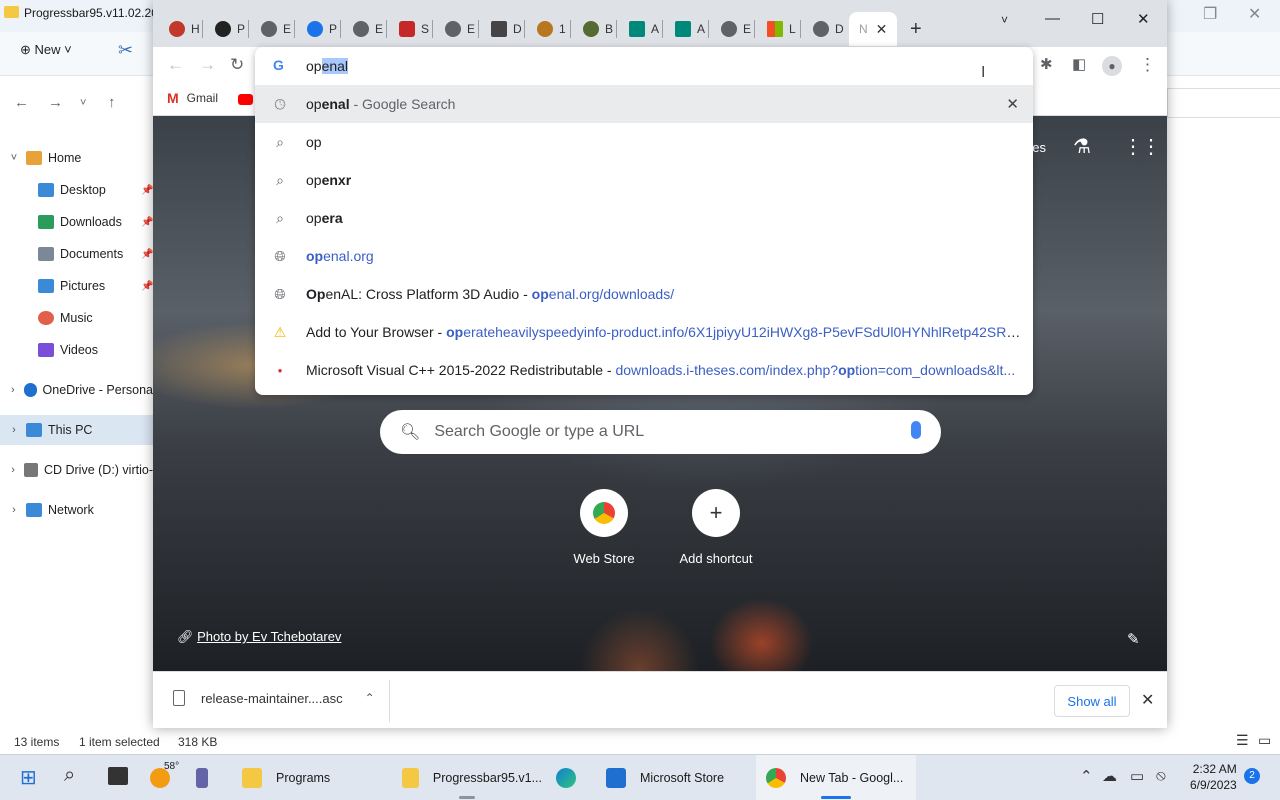 The width and height of the screenshot is (1280, 800). Describe the element at coordinates (1092, 701) in the screenshot. I see `show-all-button: Show all` at that location.